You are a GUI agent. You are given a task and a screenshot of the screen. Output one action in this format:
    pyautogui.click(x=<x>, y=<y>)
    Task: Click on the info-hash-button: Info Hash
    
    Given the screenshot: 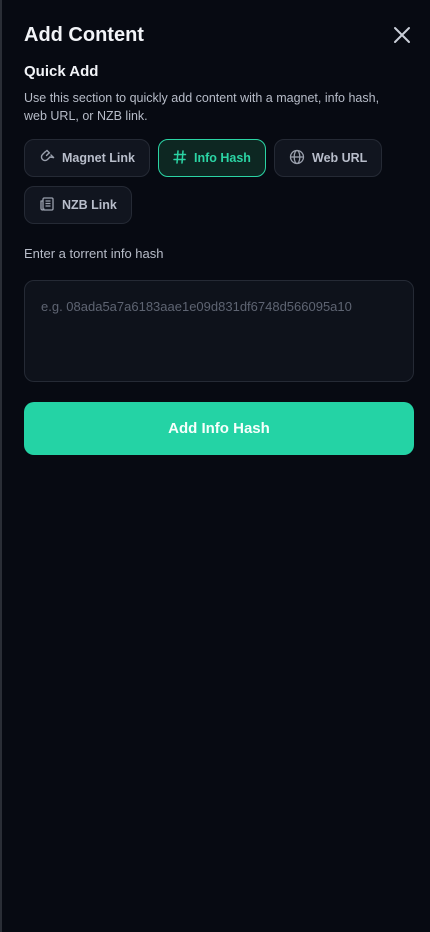 What is the action you would take?
    pyautogui.click(x=212, y=158)
    